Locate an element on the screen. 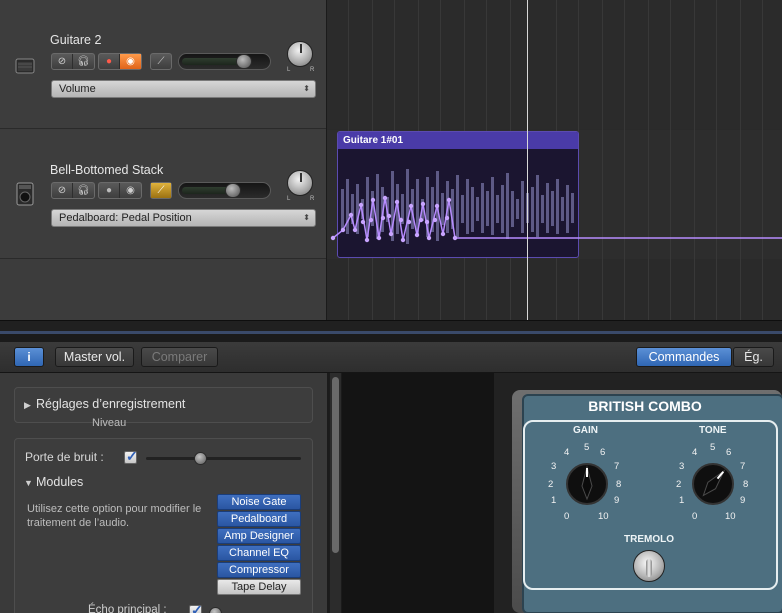 This screenshot has height=613, width=782. noise-gate-slider-track is located at coordinates (223, 458).